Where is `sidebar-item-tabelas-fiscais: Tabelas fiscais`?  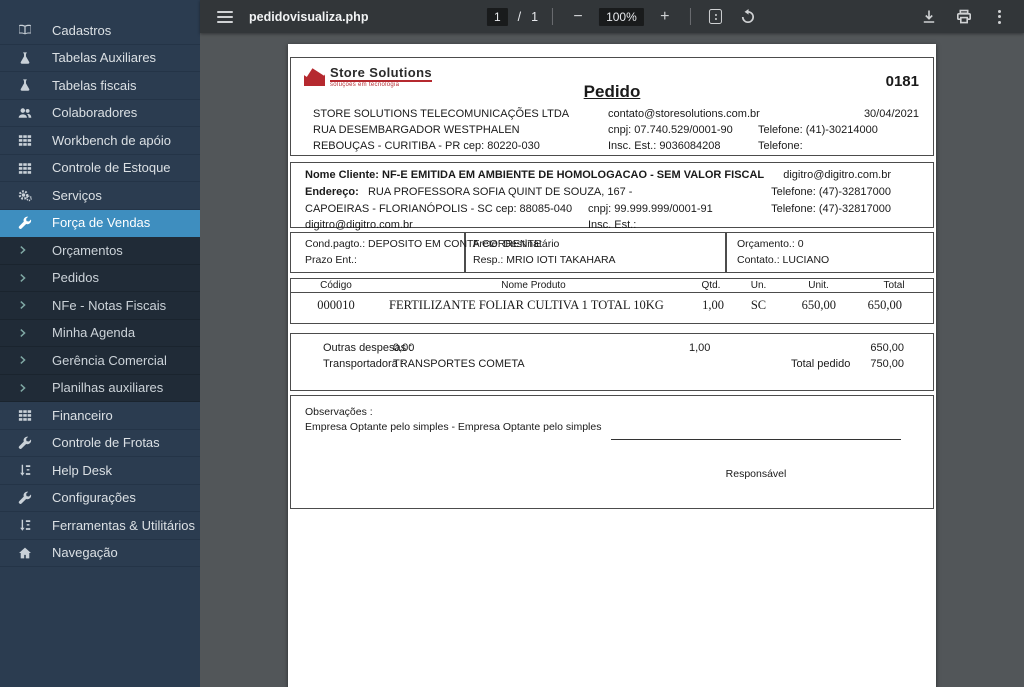
sidebar-item-tabelas-fiscais: Tabelas fiscais is located at coordinates (100, 86).